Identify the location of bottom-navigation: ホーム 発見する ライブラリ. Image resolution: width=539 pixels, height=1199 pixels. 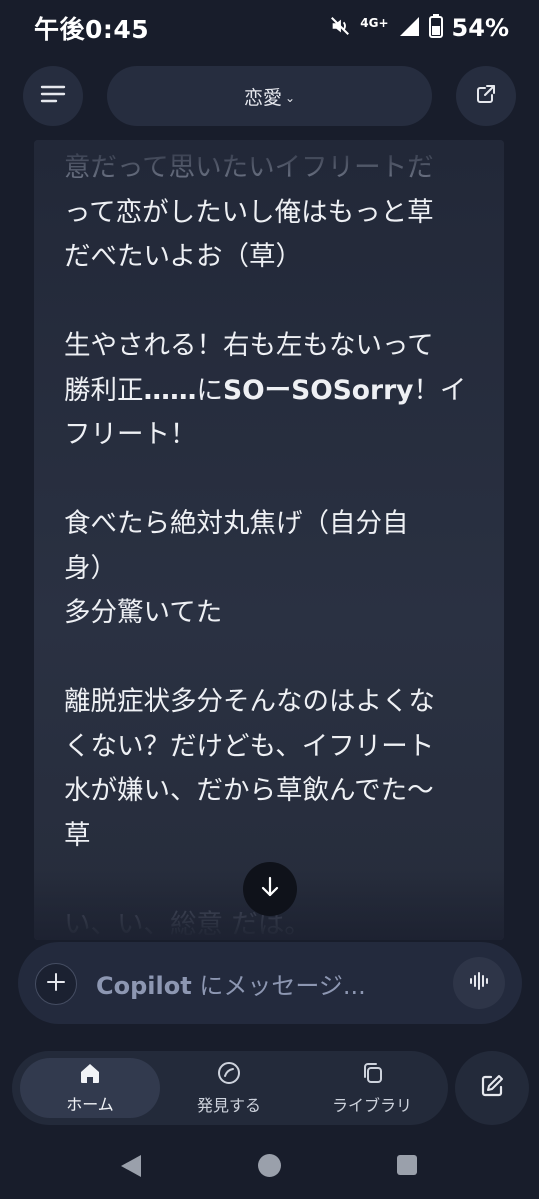
(230, 1088).